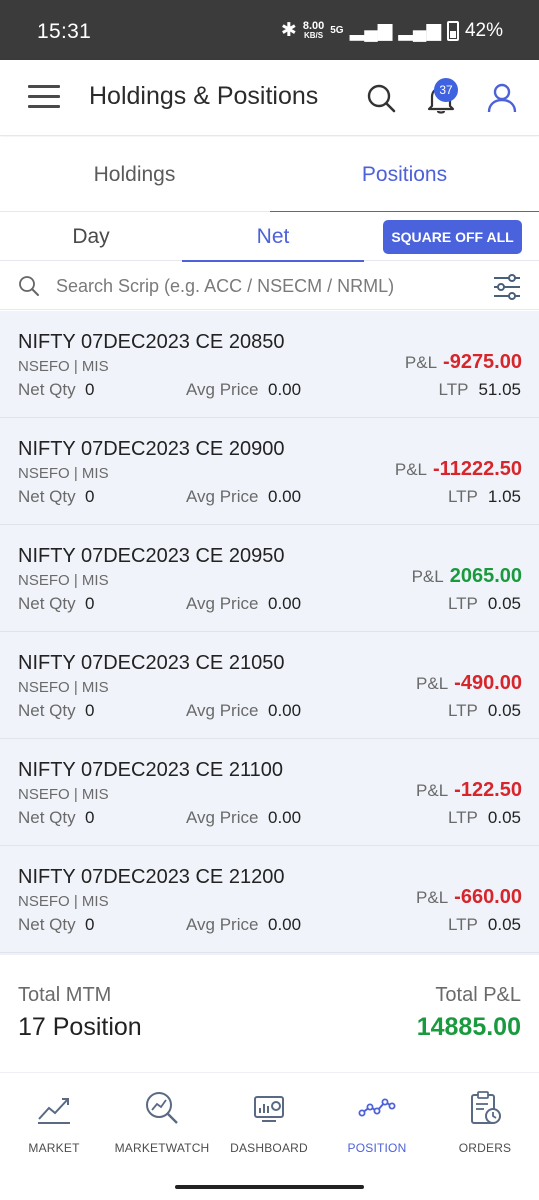 The image size is (539, 1200). What do you see at coordinates (477, 469) in the screenshot?
I see `pnl-value: -11222.50` at bounding box center [477, 469].